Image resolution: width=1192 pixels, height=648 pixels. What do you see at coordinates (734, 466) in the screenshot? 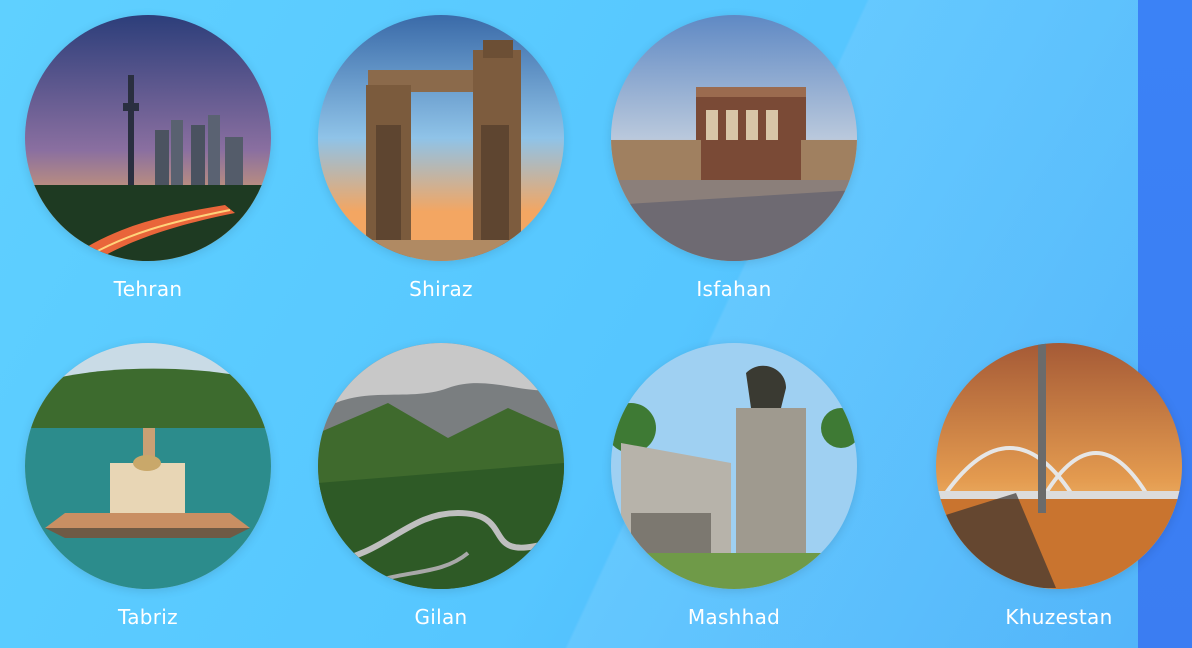
I see `city-image-mashhad` at bounding box center [734, 466].